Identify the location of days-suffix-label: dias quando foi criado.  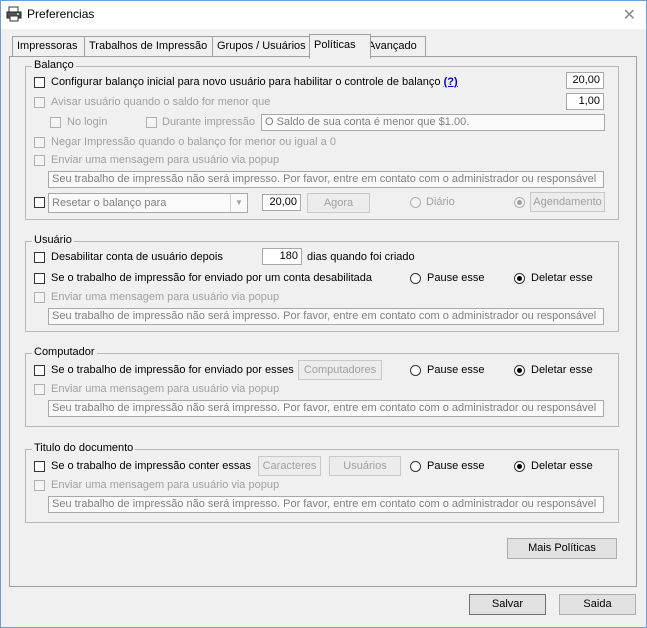
(361, 257).